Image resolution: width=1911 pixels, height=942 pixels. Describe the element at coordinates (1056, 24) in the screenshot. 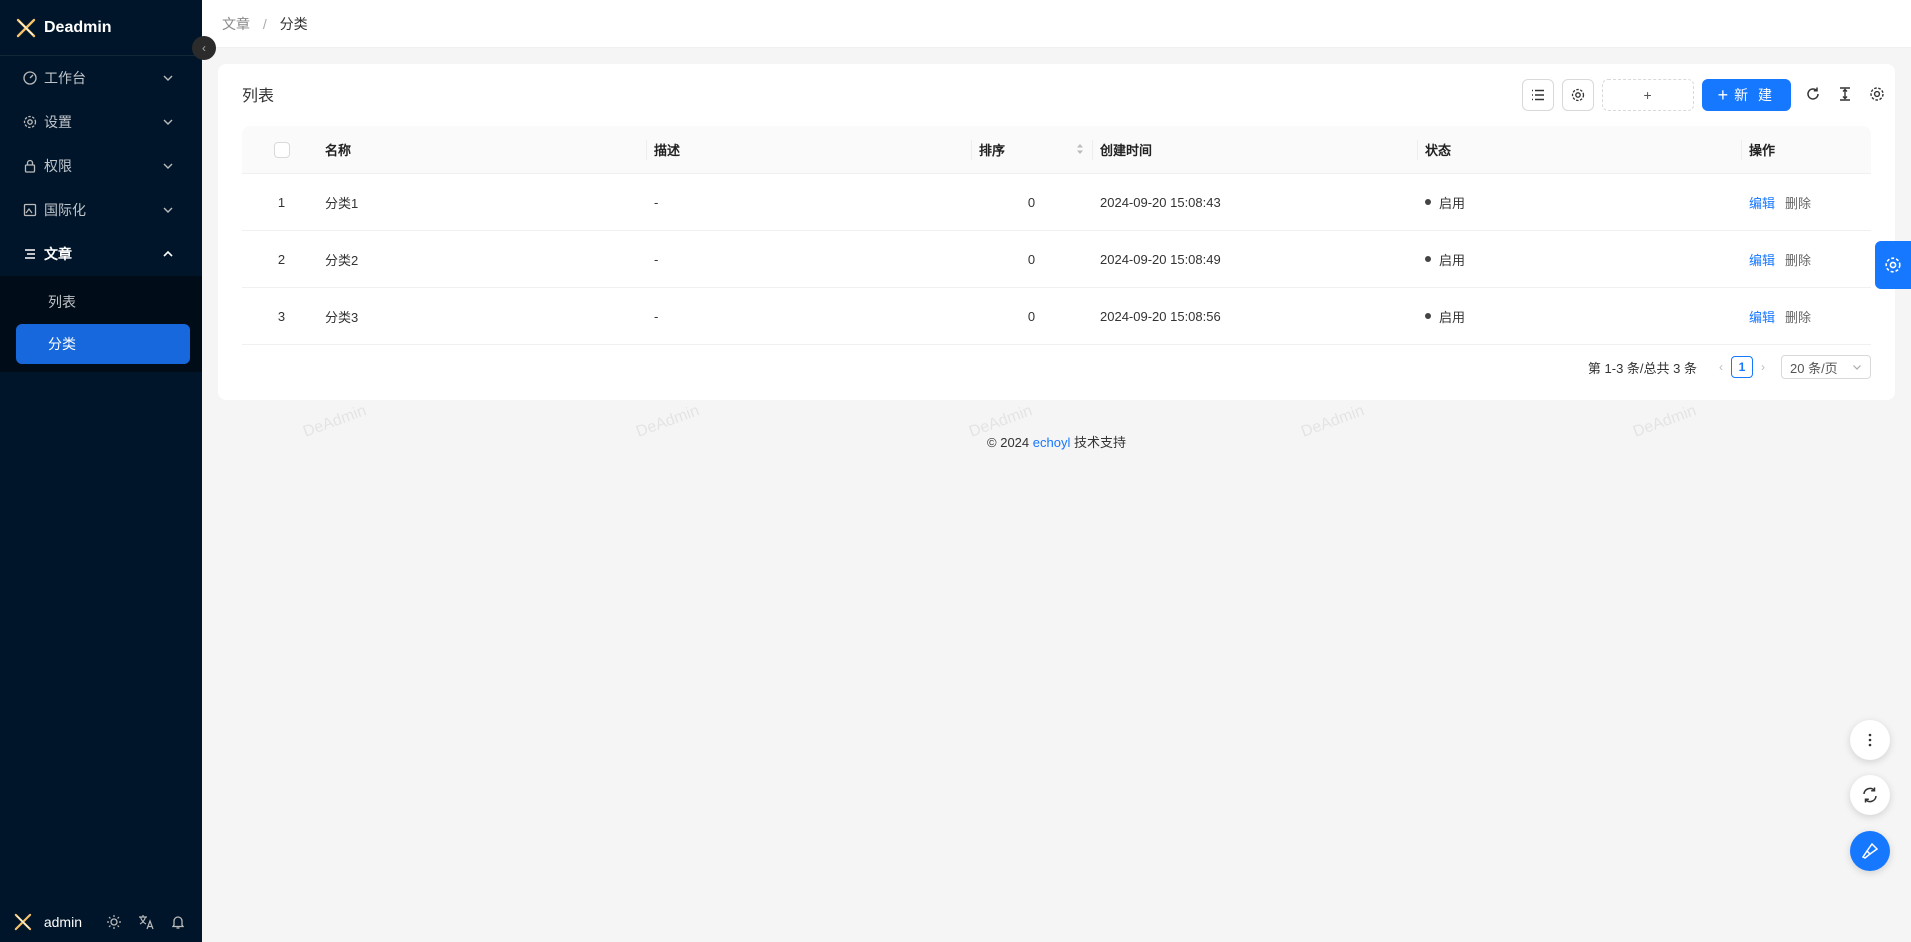

I see `header: 文章 / 分类` at that location.